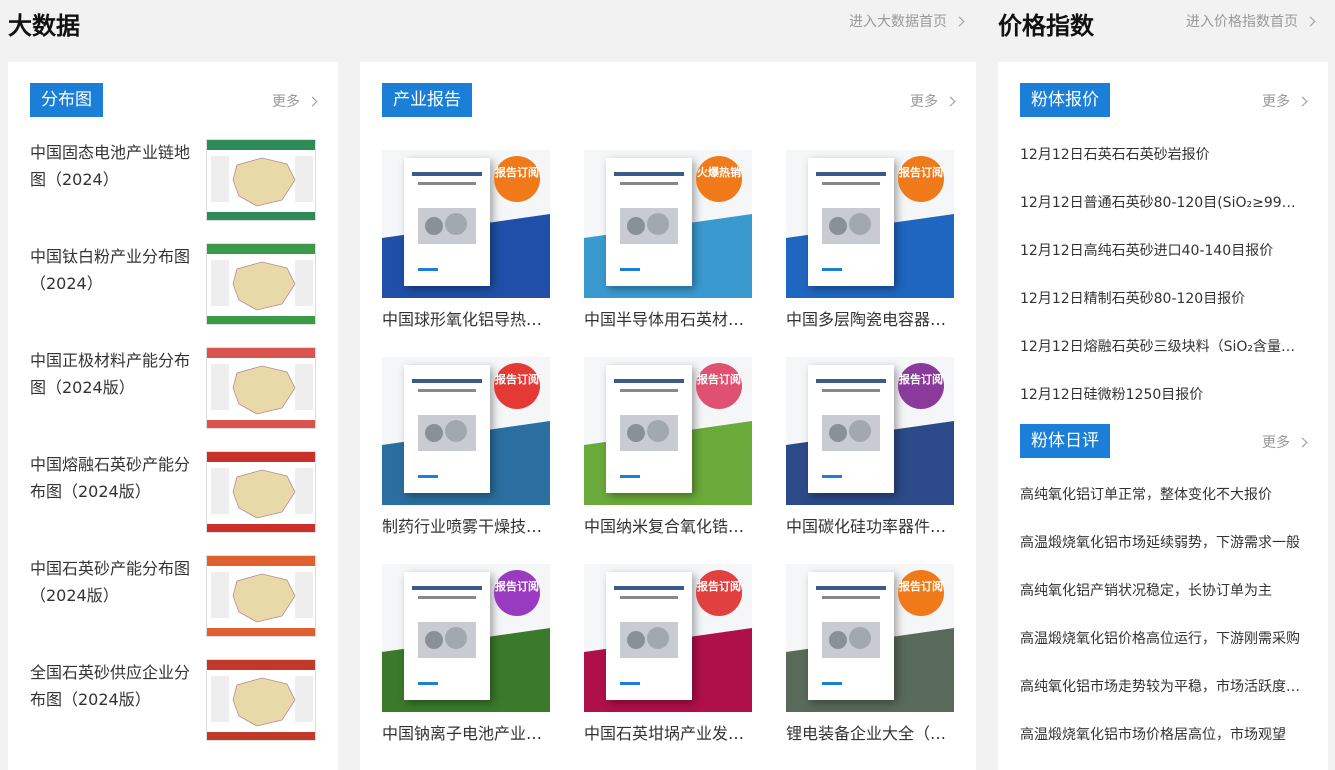 Image resolution: width=1335 pixels, height=770 pixels. What do you see at coordinates (66, 100) in the screenshot?
I see `distribution-tag: 分布图` at bounding box center [66, 100].